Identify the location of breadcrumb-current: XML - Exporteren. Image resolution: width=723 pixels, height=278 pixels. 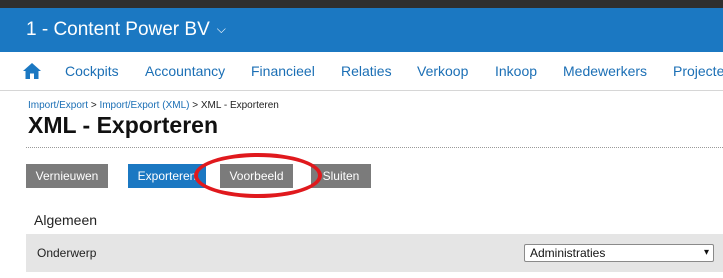
(239, 105).